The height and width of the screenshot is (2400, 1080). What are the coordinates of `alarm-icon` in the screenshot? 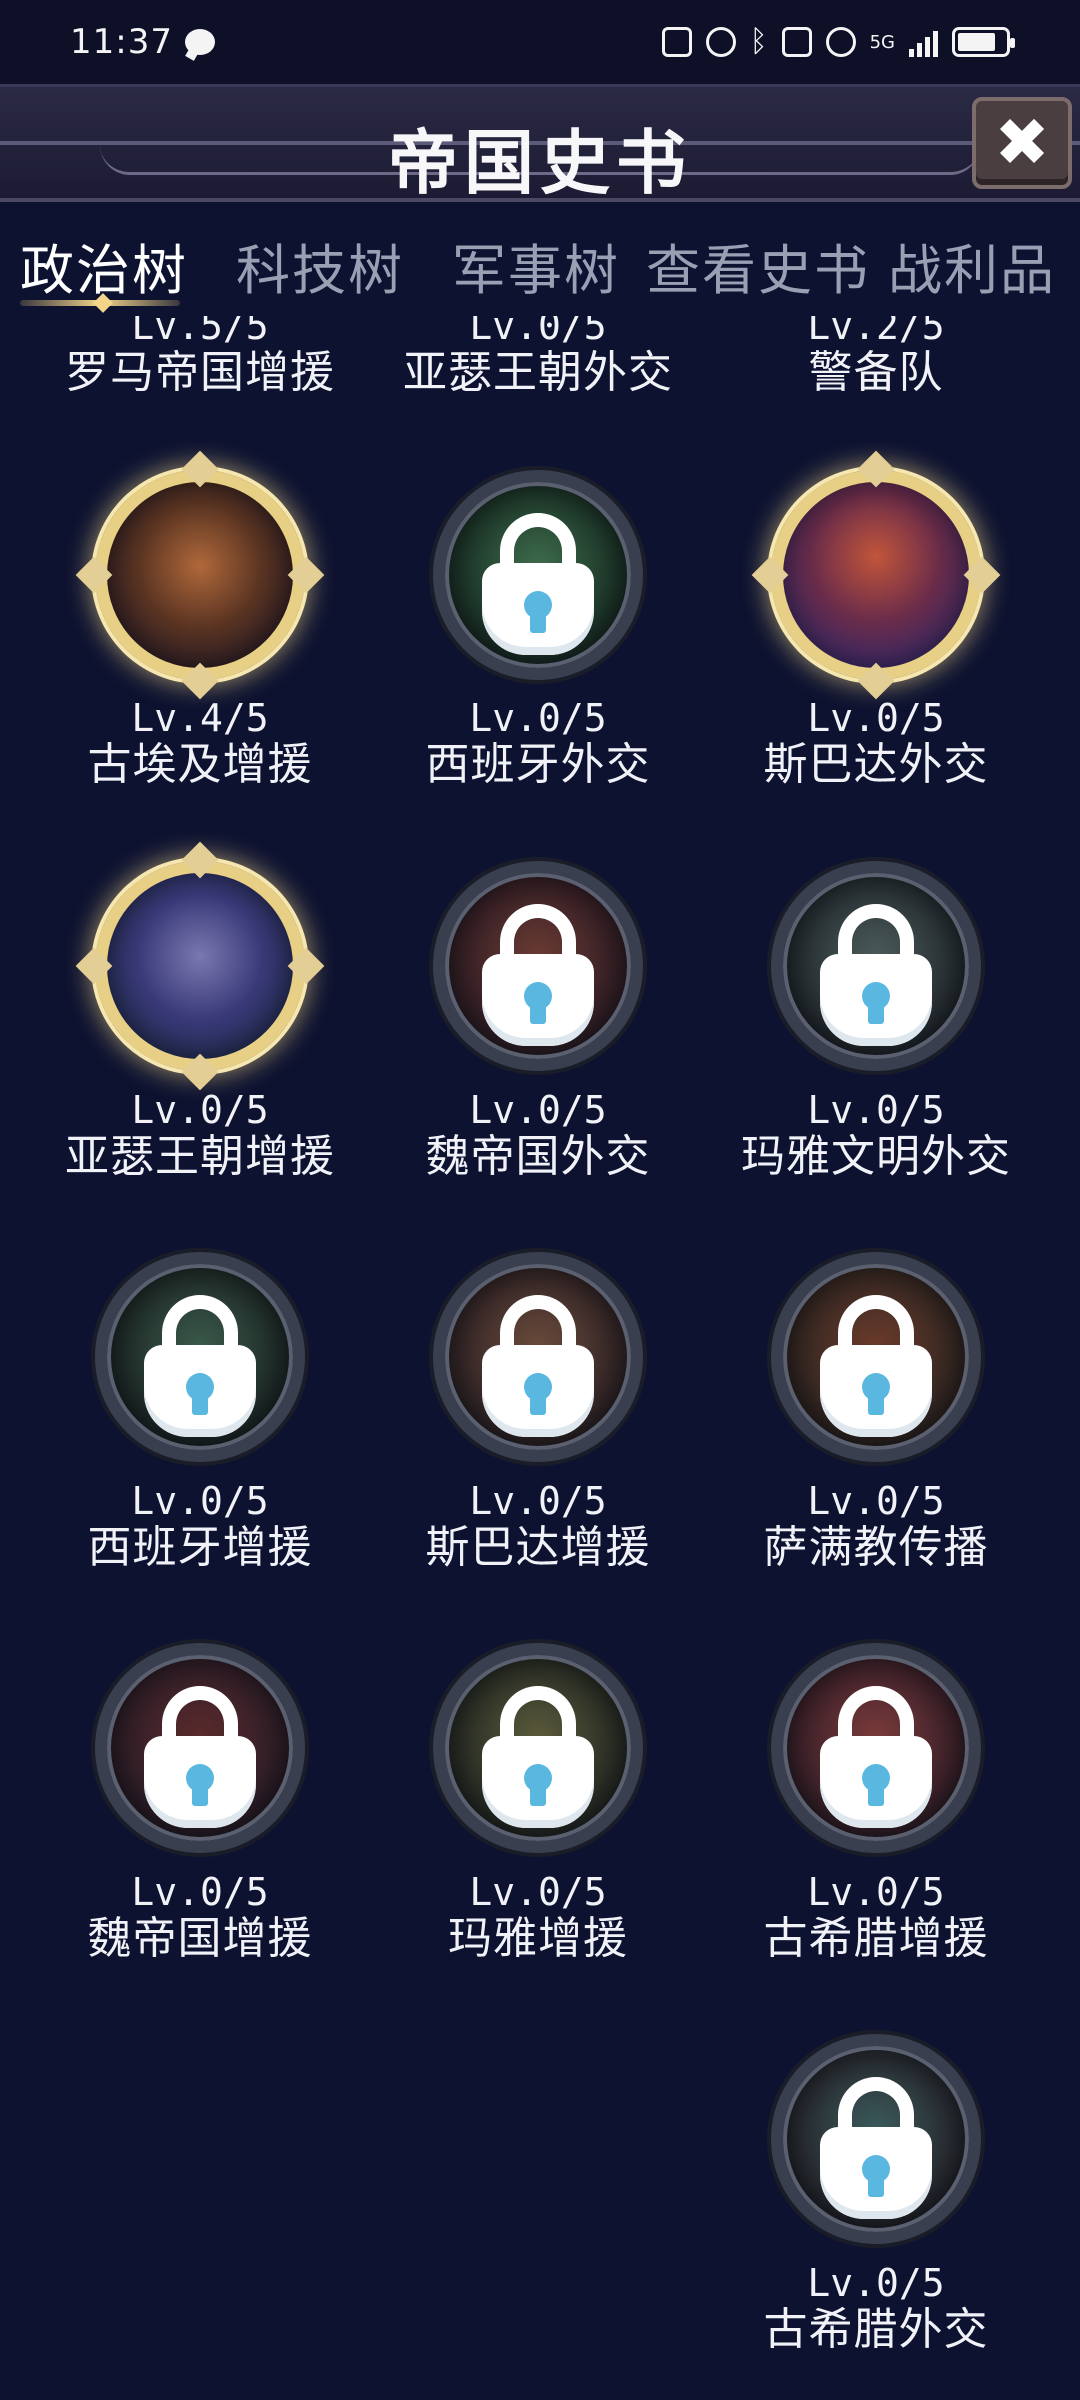 It's located at (720, 42).